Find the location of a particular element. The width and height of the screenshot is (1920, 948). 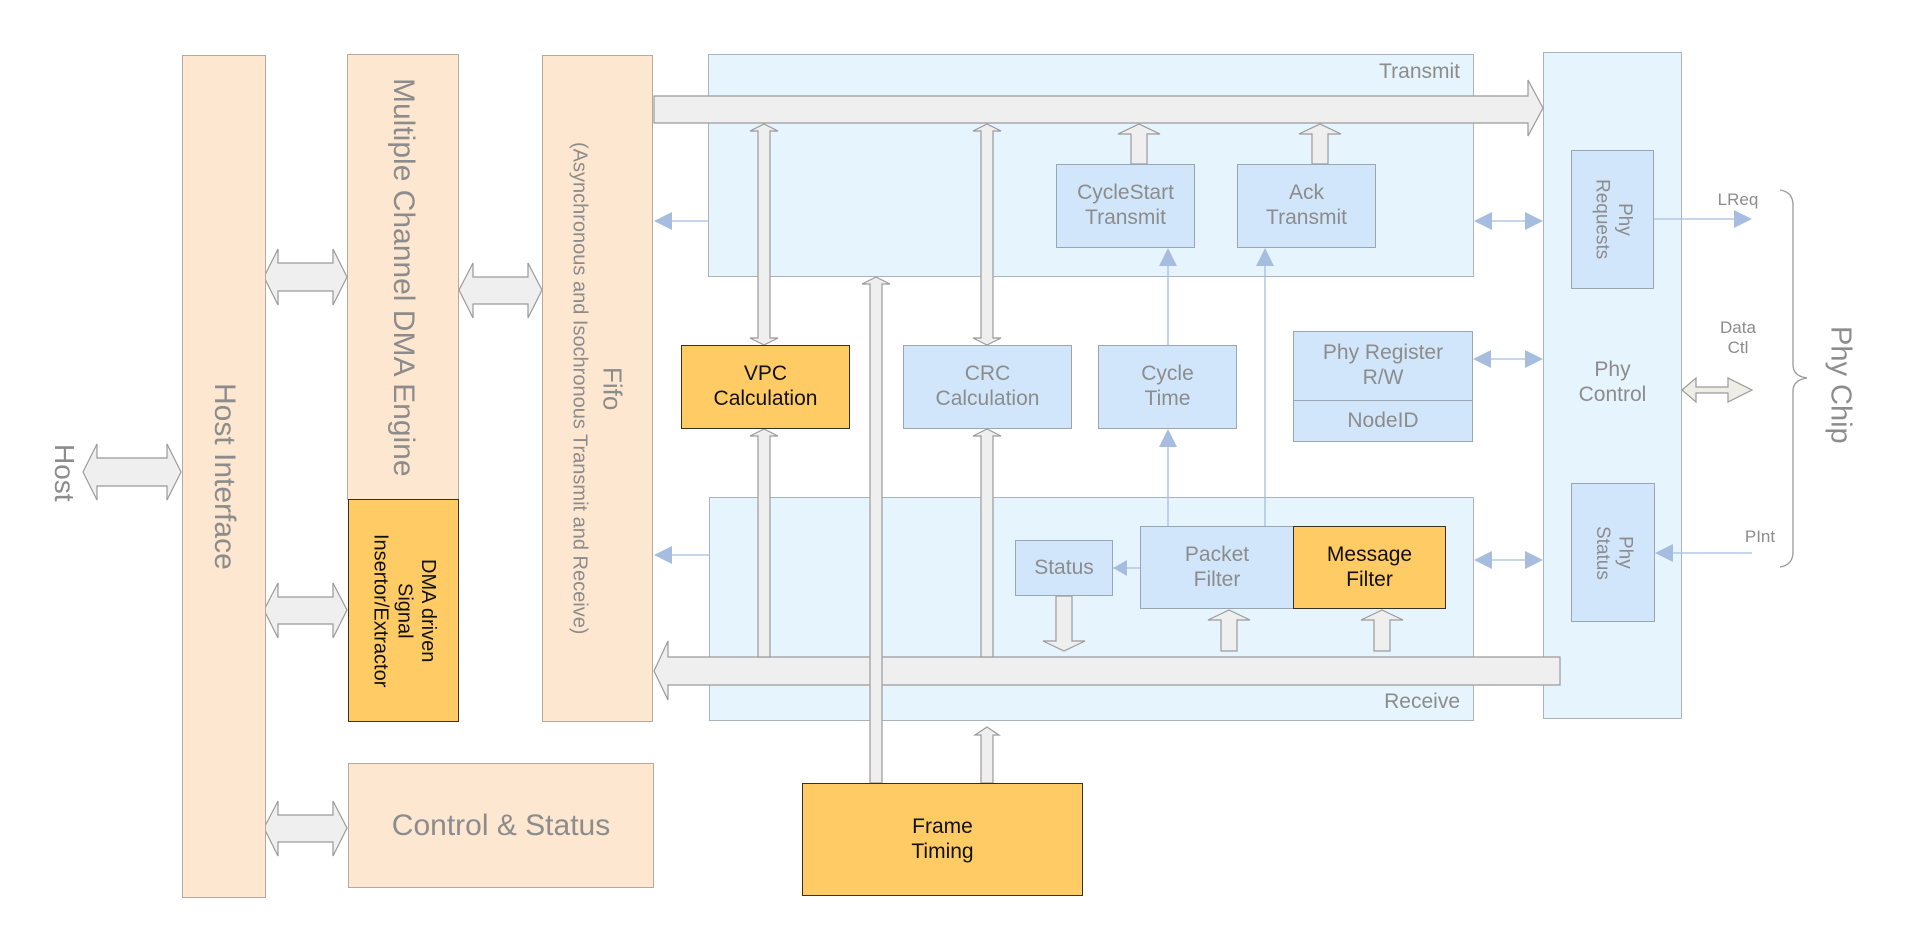

packet-filter-block: Packet Filter is located at coordinates (1217, 567).